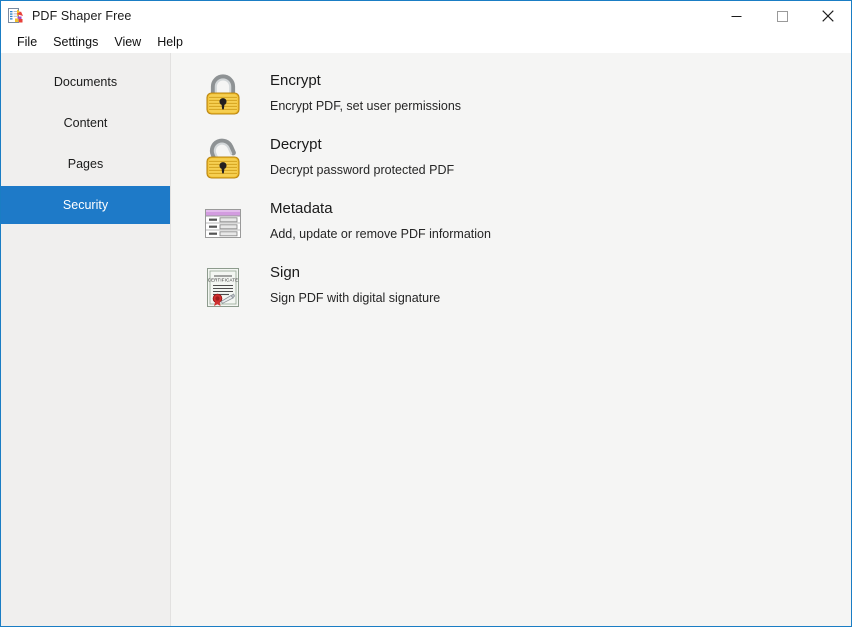 Image resolution: width=852 pixels, height=627 pixels. I want to click on menu-bar: File Settings View Help, so click(426, 42).